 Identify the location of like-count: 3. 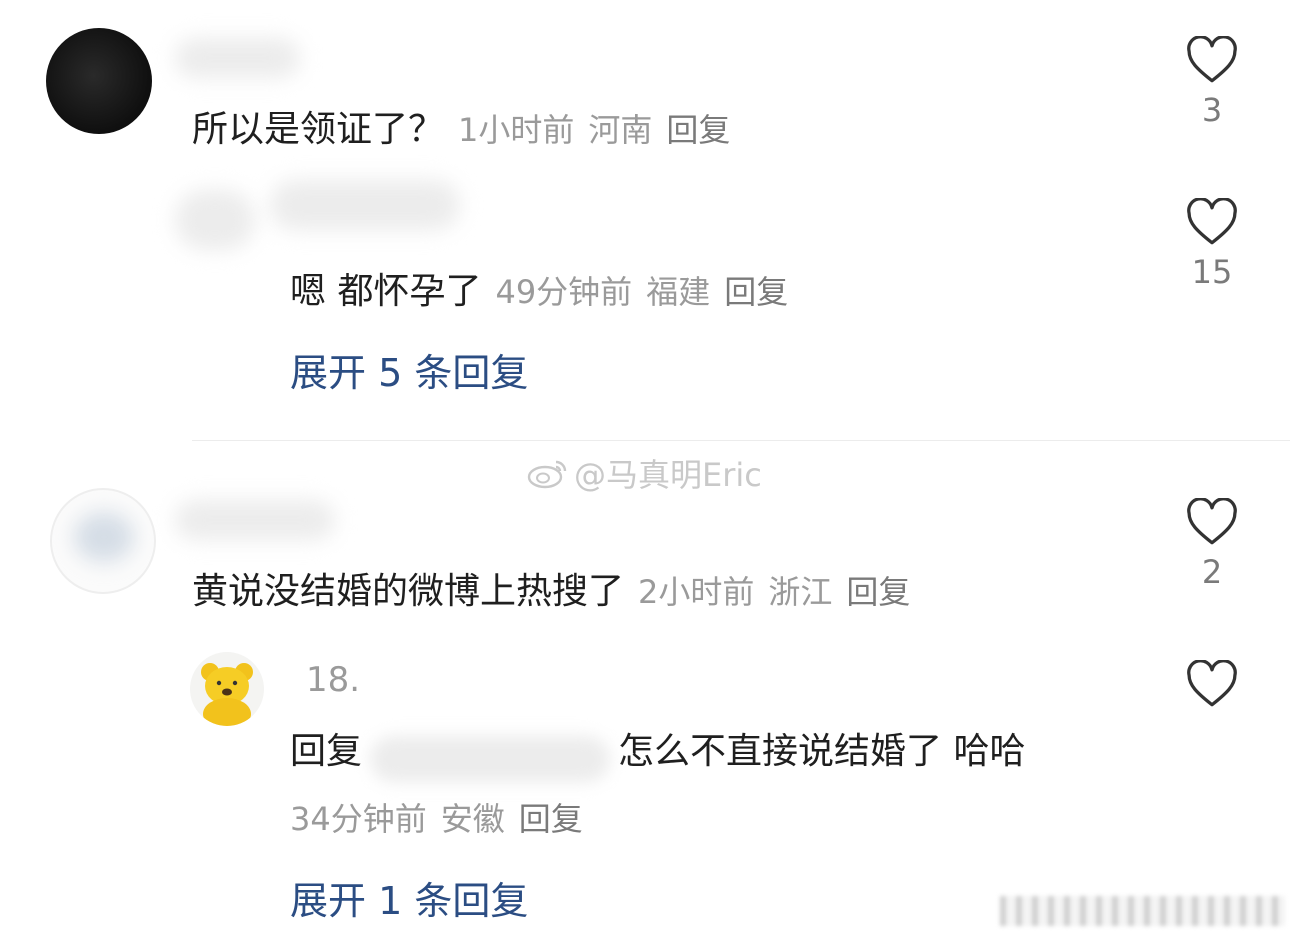
(1212, 110).